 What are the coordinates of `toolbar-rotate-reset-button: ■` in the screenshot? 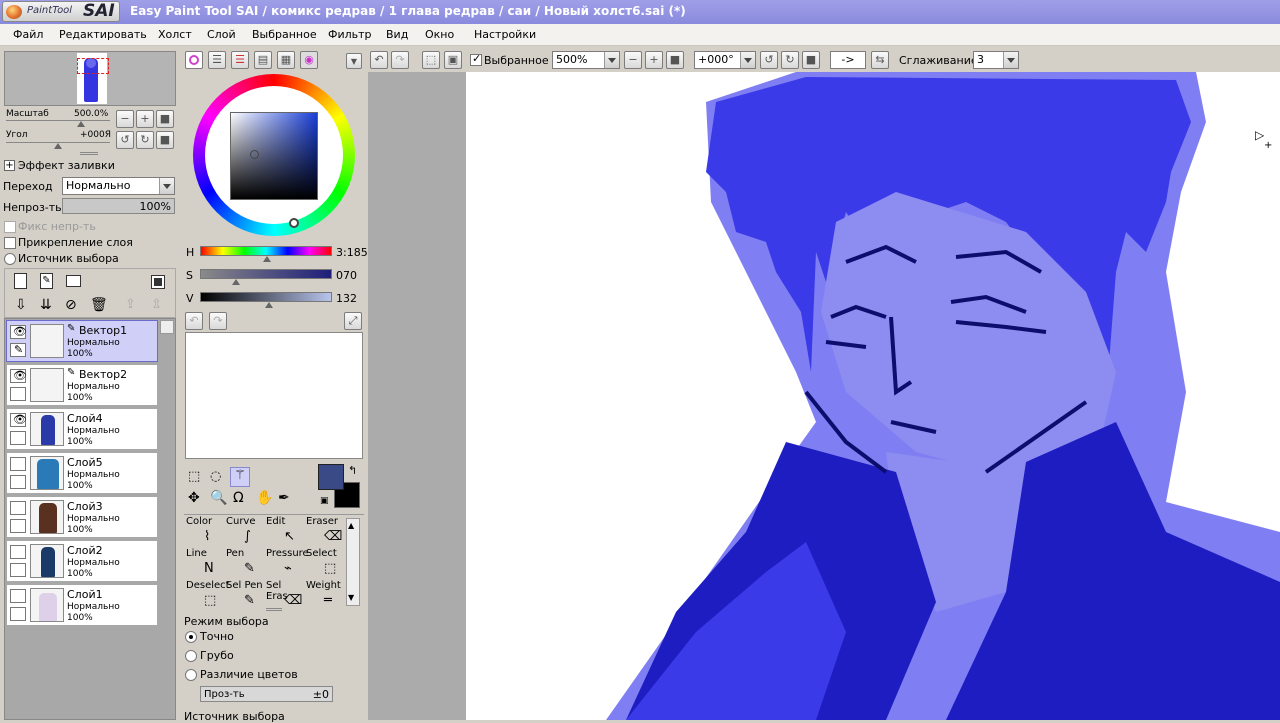 It's located at (811, 60).